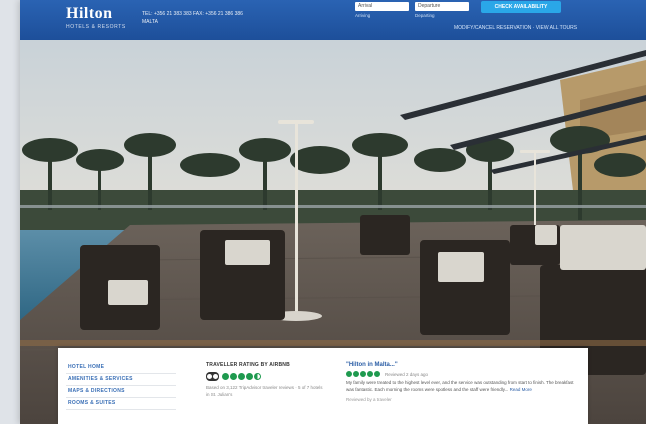 Image resolution: width=646 pixels, height=424 pixels. Describe the element at coordinates (521, 389) in the screenshot. I see `read-more-link: Read More` at that location.